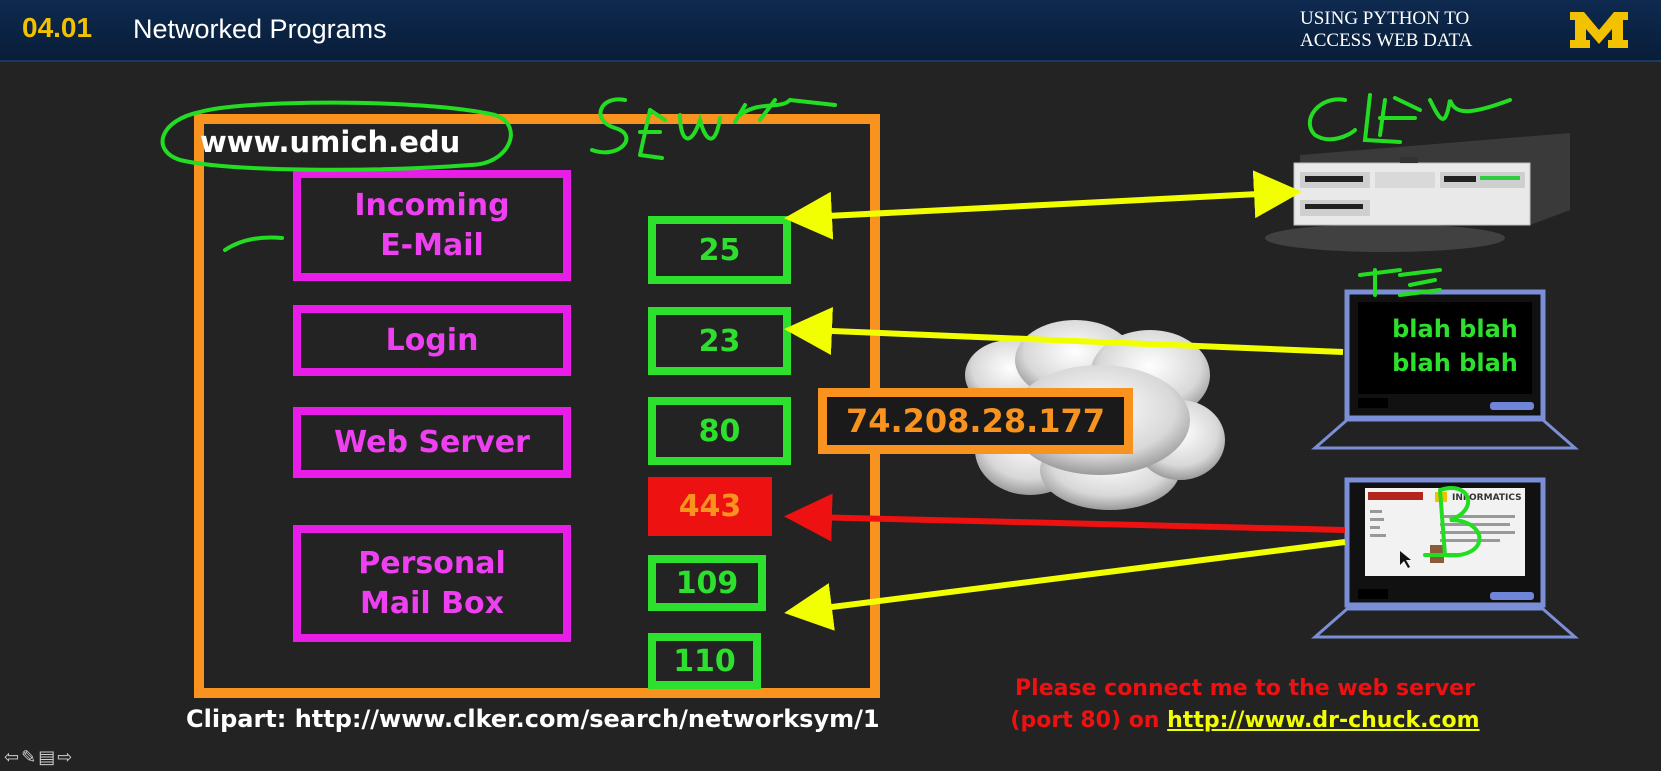 This screenshot has height=771, width=1661. Describe the element at coordinates (47, 757) in the screenshot. I see `menu-icon: ▤` at that location.